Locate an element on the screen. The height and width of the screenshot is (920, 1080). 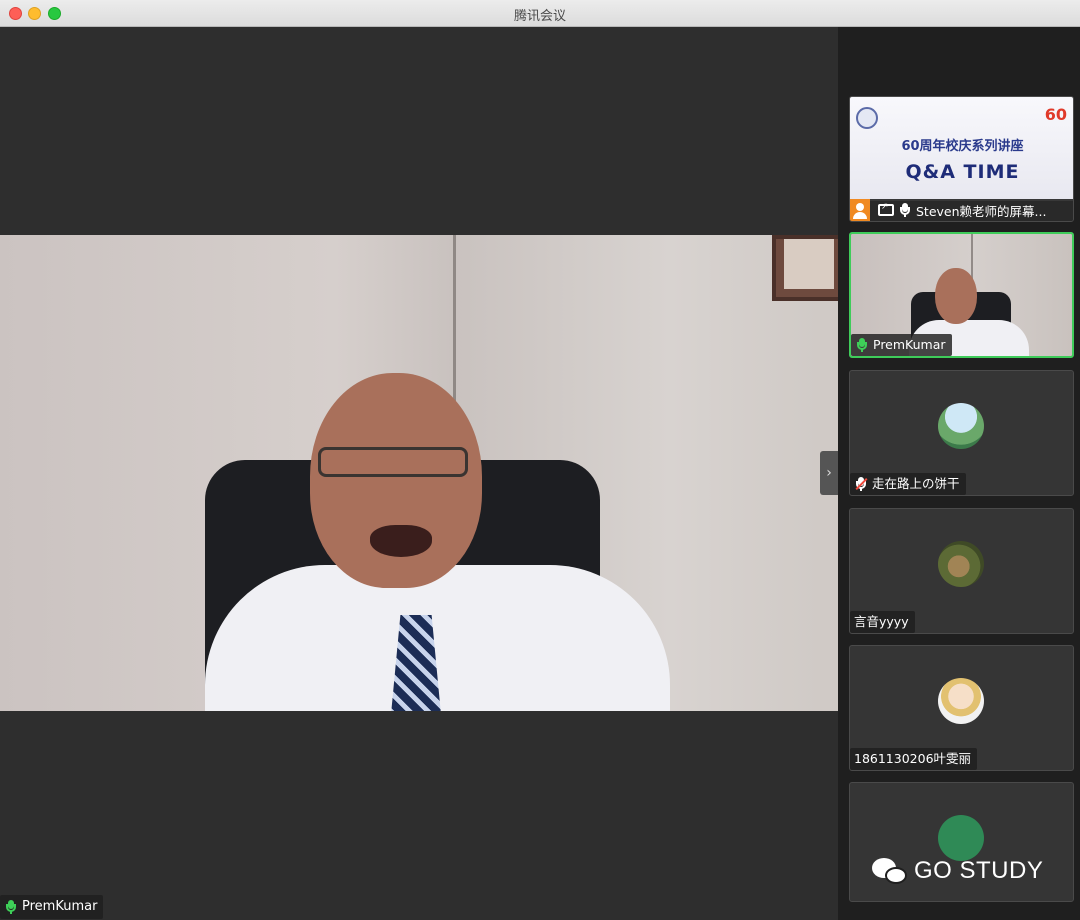
collapse-sidebar-button: › is located at coordinates (829, 473).